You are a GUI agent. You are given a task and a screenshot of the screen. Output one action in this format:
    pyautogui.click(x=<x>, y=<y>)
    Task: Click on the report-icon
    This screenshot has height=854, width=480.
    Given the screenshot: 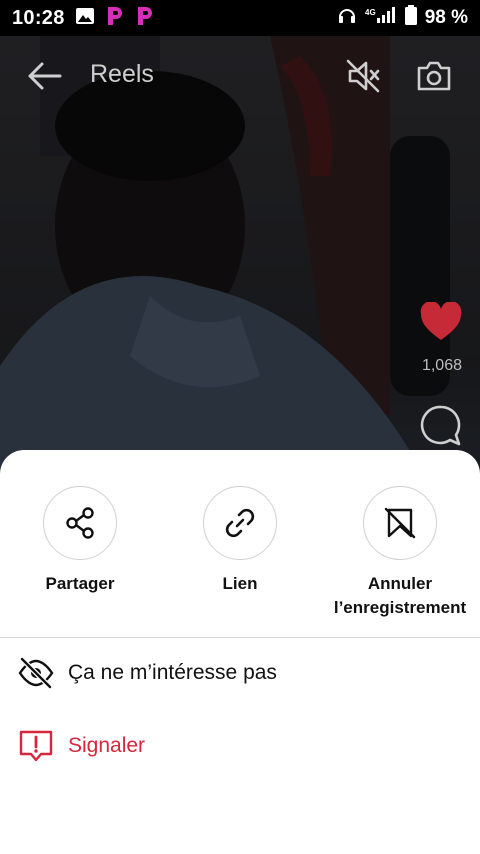 What is the action you would take?
    pyautogui.click(x=36, y=746)
    